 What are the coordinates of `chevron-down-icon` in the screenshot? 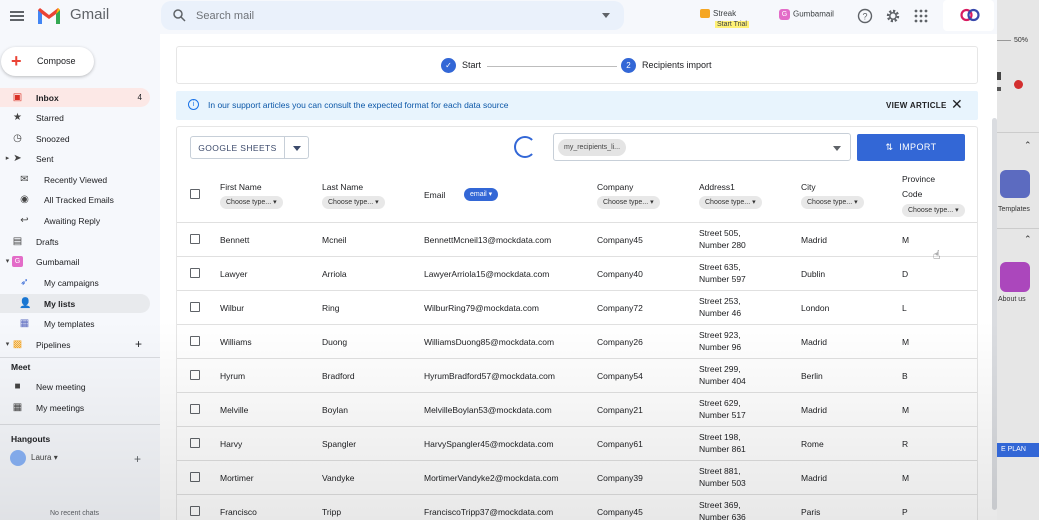 It's located at (837, 148).